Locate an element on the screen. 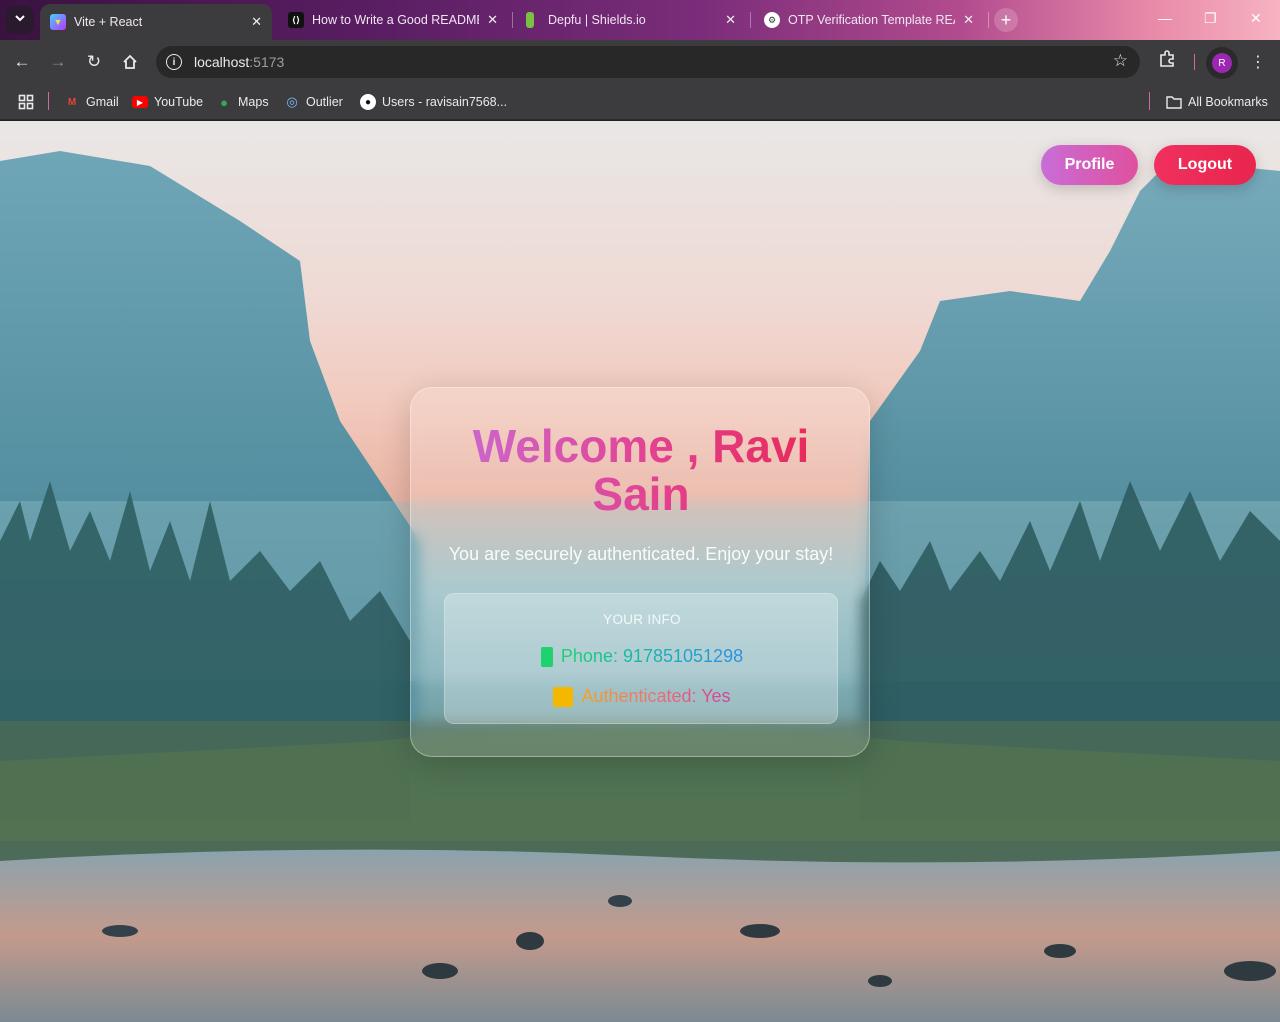 This screenshot has height=1022, width=1280. plus-icon: + is located at coordinates (1006, 19).